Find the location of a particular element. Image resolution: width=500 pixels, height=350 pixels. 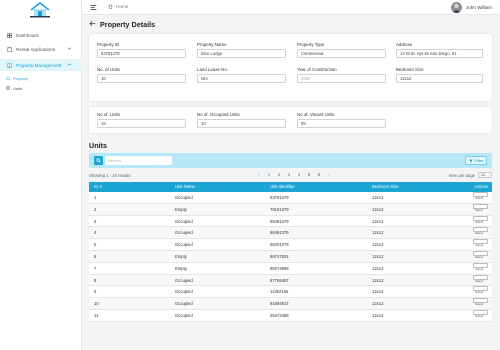

sidebar-item-label: Property Management is located at coordinates (39, 65).